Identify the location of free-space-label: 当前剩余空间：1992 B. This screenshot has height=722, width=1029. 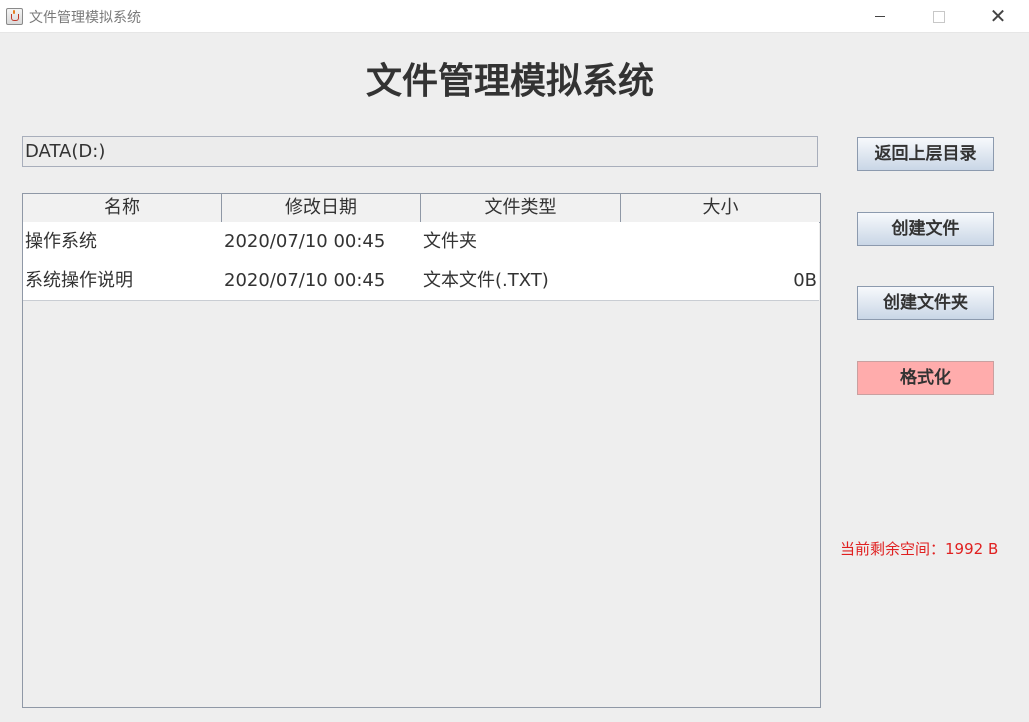
(919, 549).